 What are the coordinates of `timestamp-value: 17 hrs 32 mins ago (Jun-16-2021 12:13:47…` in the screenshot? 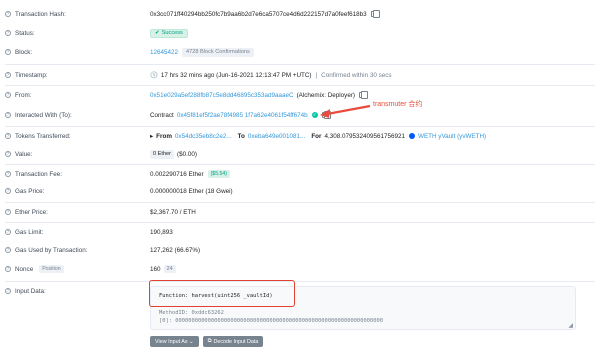 It's located at (236, 75).